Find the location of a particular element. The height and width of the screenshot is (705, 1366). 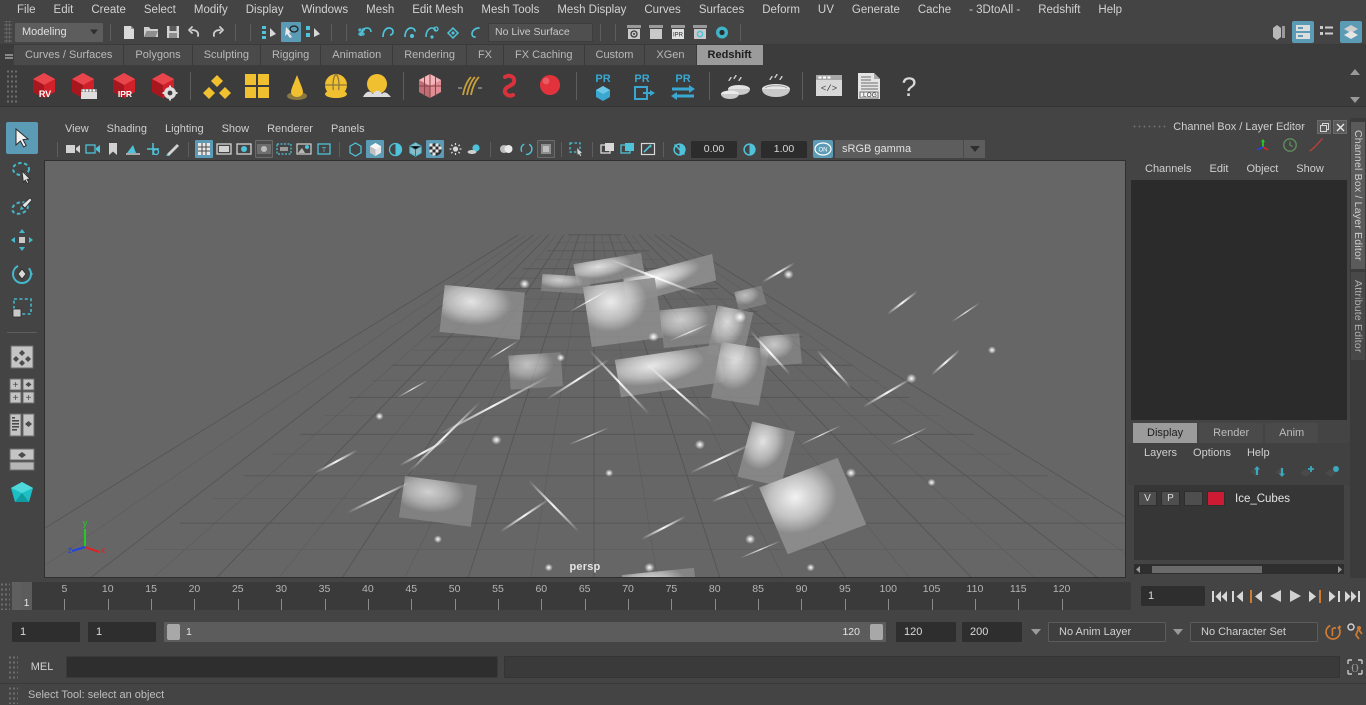

redo-icon is located at coordinates (217, 32).